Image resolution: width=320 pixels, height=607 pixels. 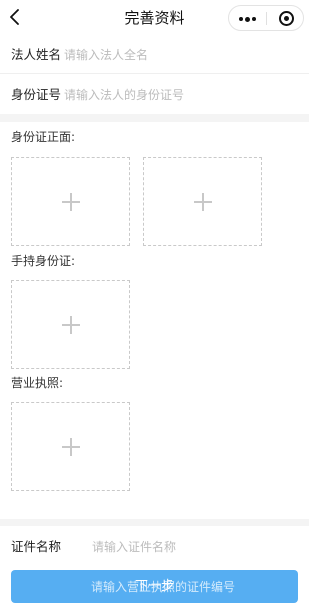 What do you see at coordinates (43, 261) in the screenshot?
I see `id-in-hand-label: 手持身份证:` at bounding box center [43, 261].